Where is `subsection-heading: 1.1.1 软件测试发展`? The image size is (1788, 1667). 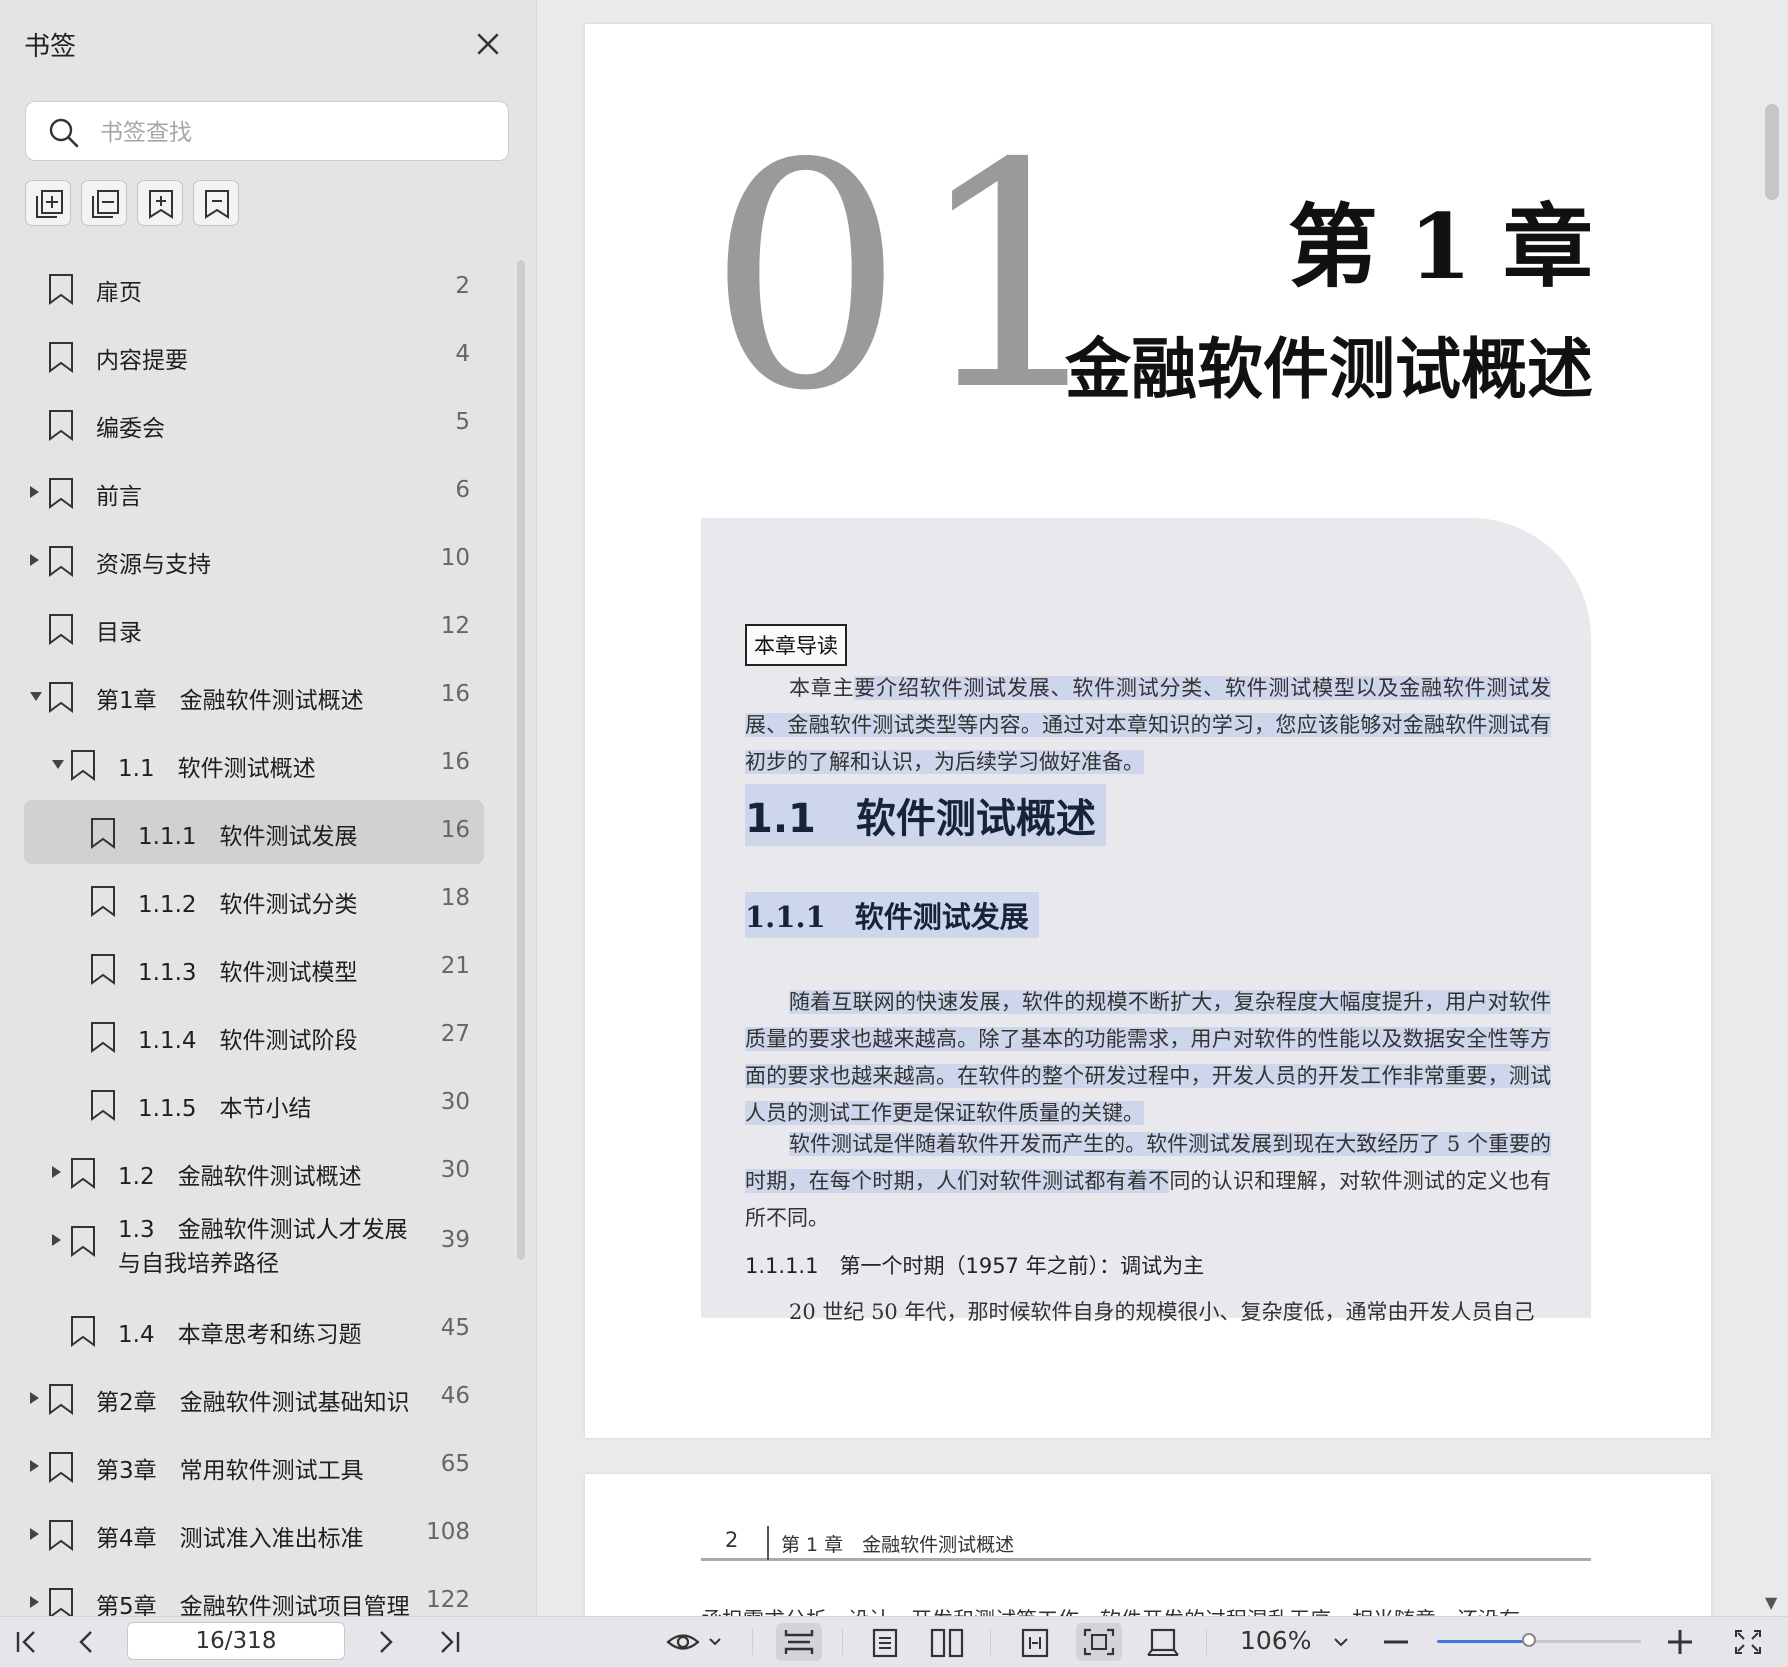
subsection-heading: 1.1.1 软件测试发展 is located at coordinates (892, 915).